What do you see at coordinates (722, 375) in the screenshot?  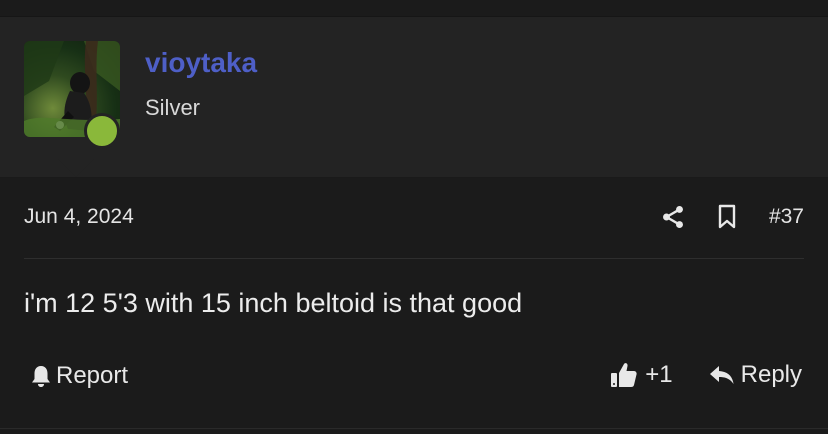 I see `reply-arrow-icon` at bounding box center [722, 375].